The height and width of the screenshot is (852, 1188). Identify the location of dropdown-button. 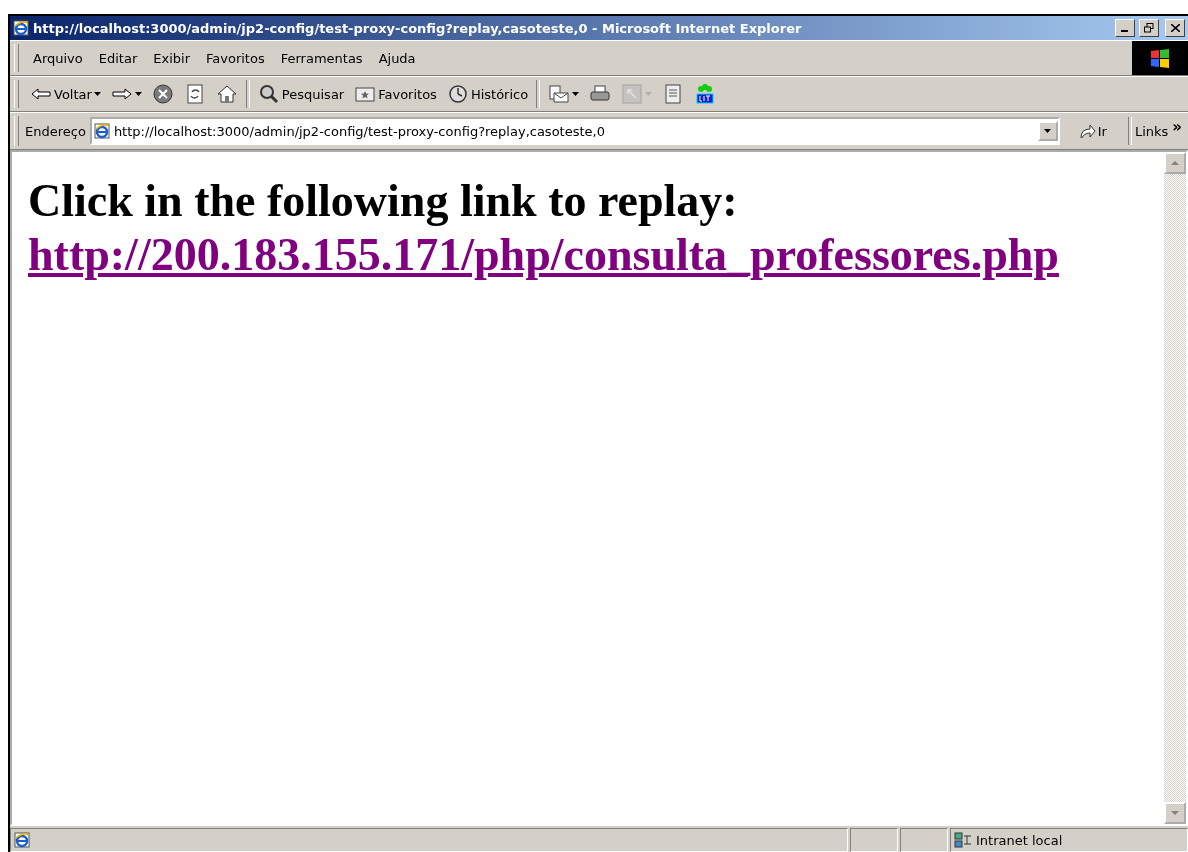
(1047, 131).